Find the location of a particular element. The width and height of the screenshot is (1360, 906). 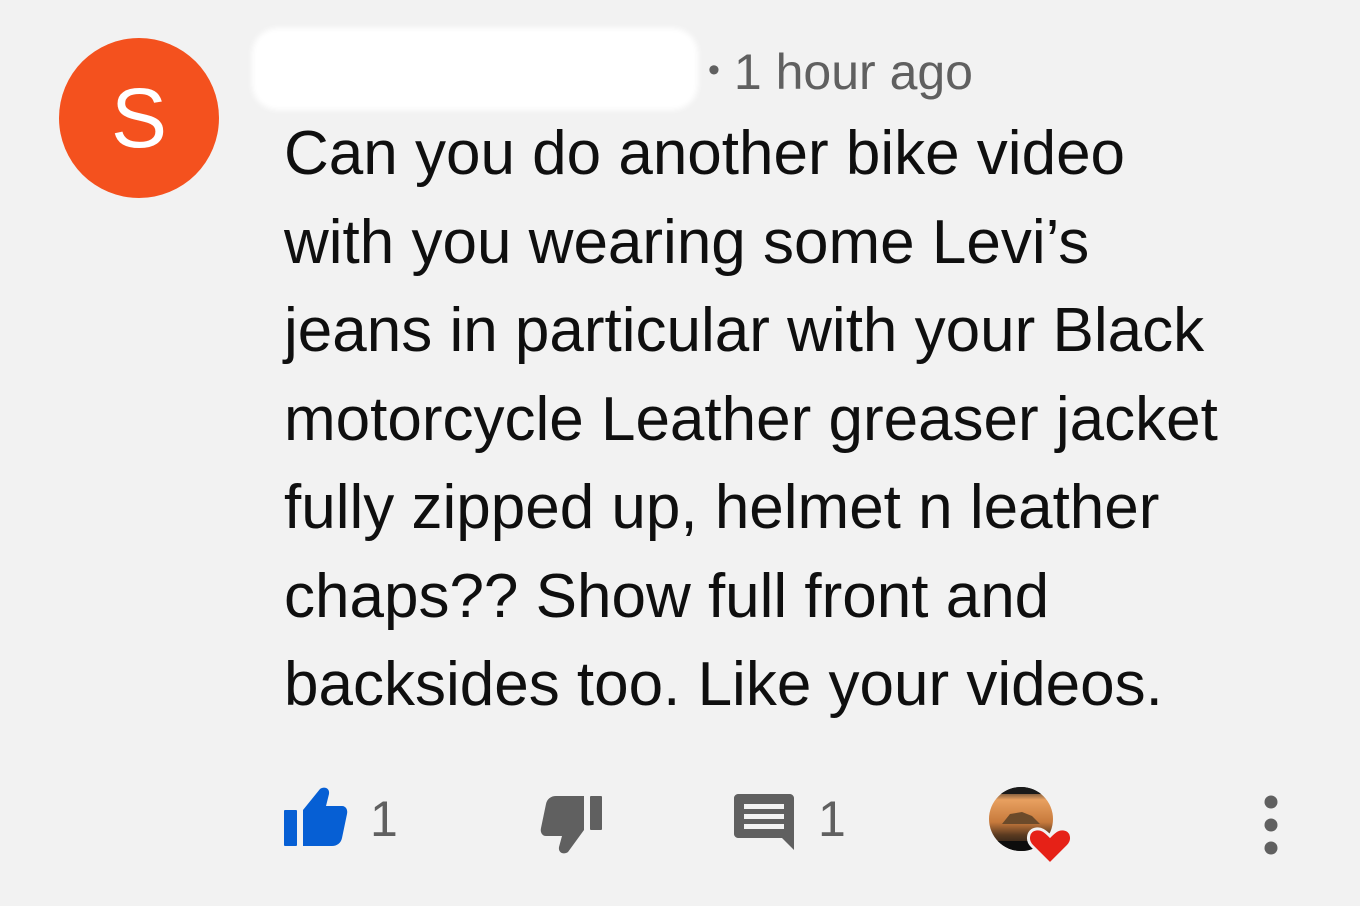

more-actions-button is located at coordinates (1271, 825).